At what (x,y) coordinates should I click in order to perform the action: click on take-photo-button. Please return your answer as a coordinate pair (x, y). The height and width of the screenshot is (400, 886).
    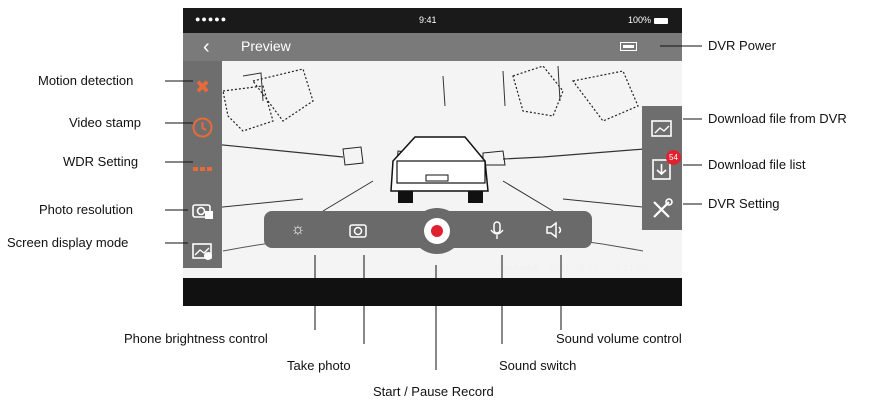
    Looking at the image, I should click on (358, 230).